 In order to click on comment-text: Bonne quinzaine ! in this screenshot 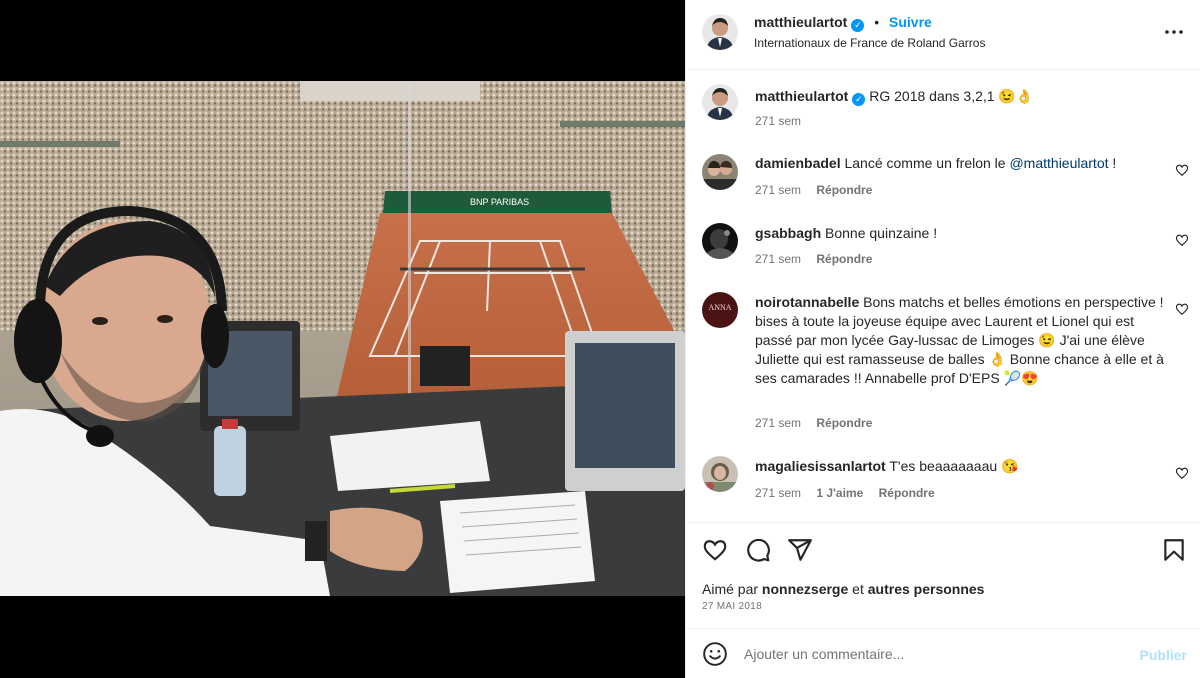, I will do `click(881, 233)`.